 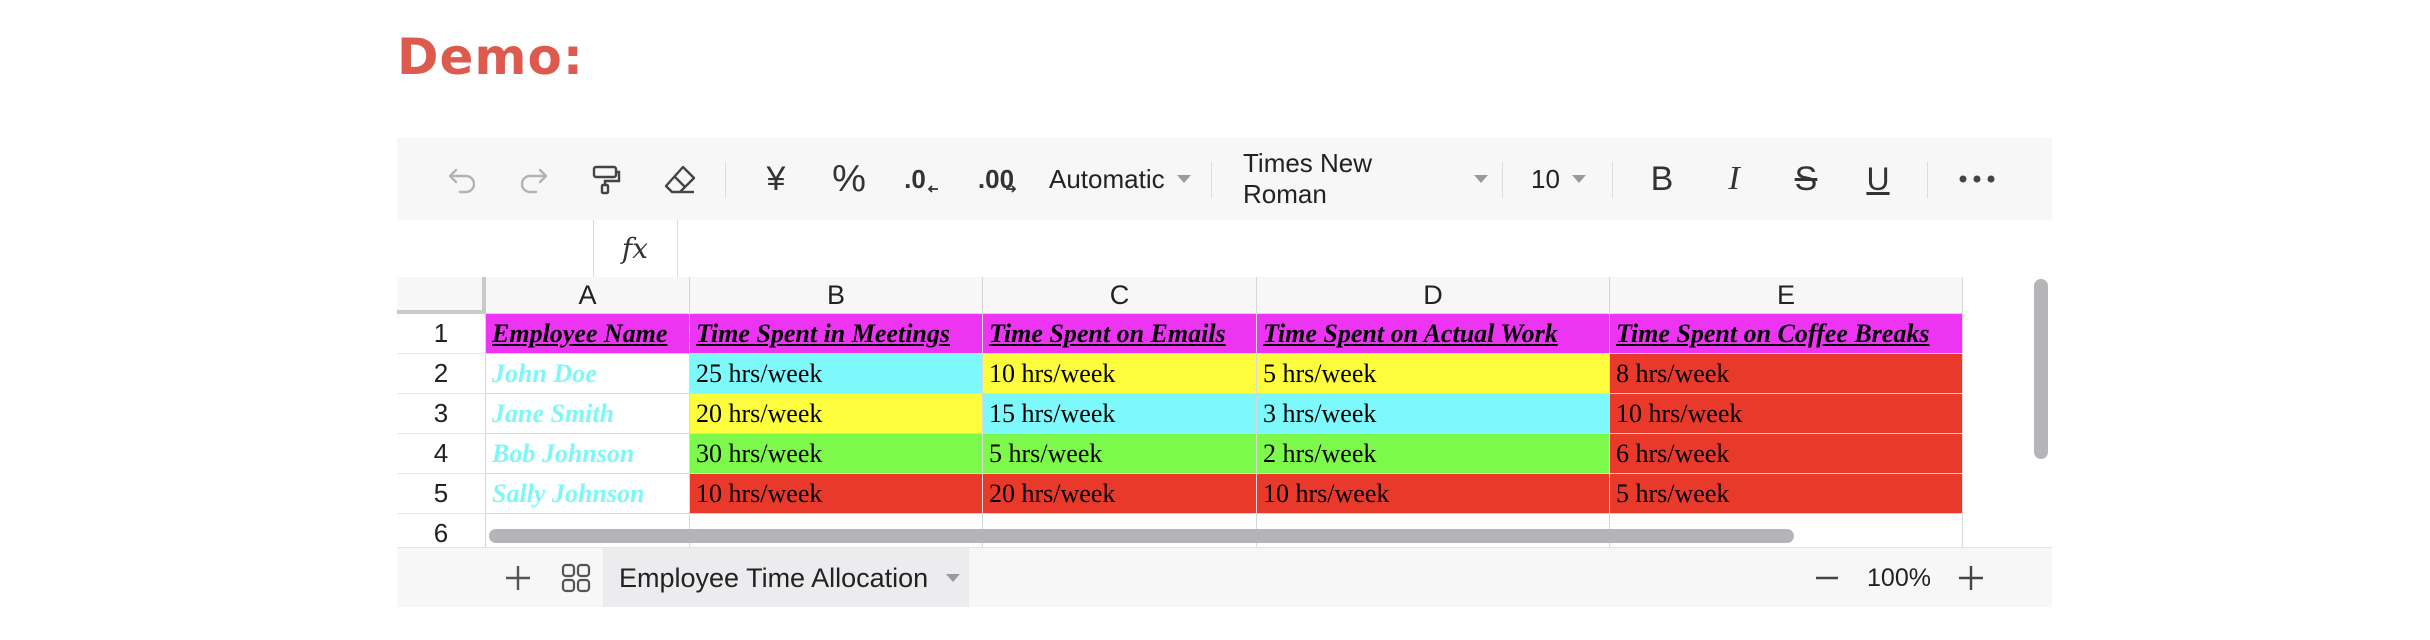 I want to click on data-cell: 15 hrs/week, so click(x=1120, y=414).